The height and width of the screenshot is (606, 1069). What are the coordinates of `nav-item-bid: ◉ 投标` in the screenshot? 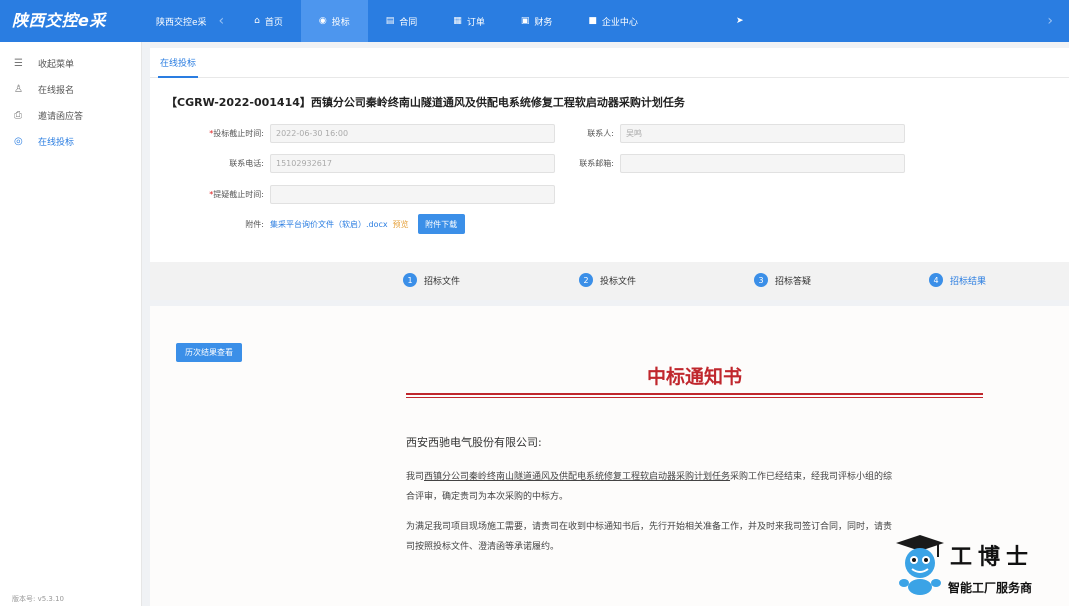 It's located at (334, 21).